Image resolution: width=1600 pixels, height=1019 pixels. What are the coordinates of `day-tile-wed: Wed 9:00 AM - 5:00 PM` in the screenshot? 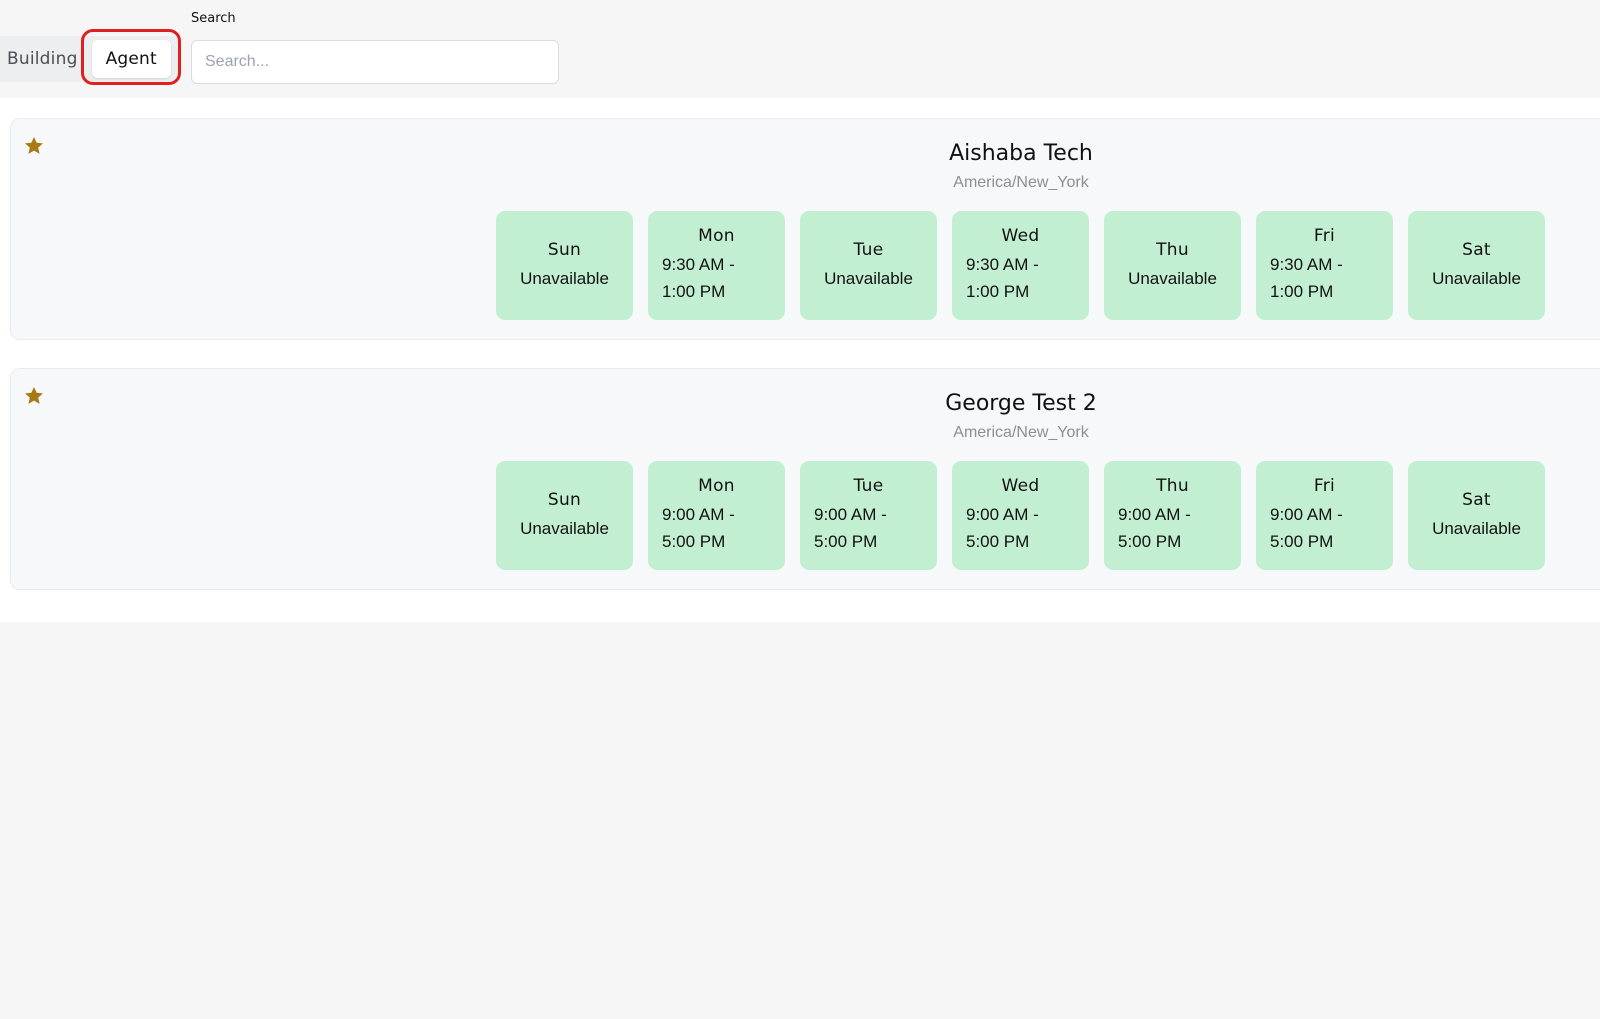 It's located at (1020, 515).